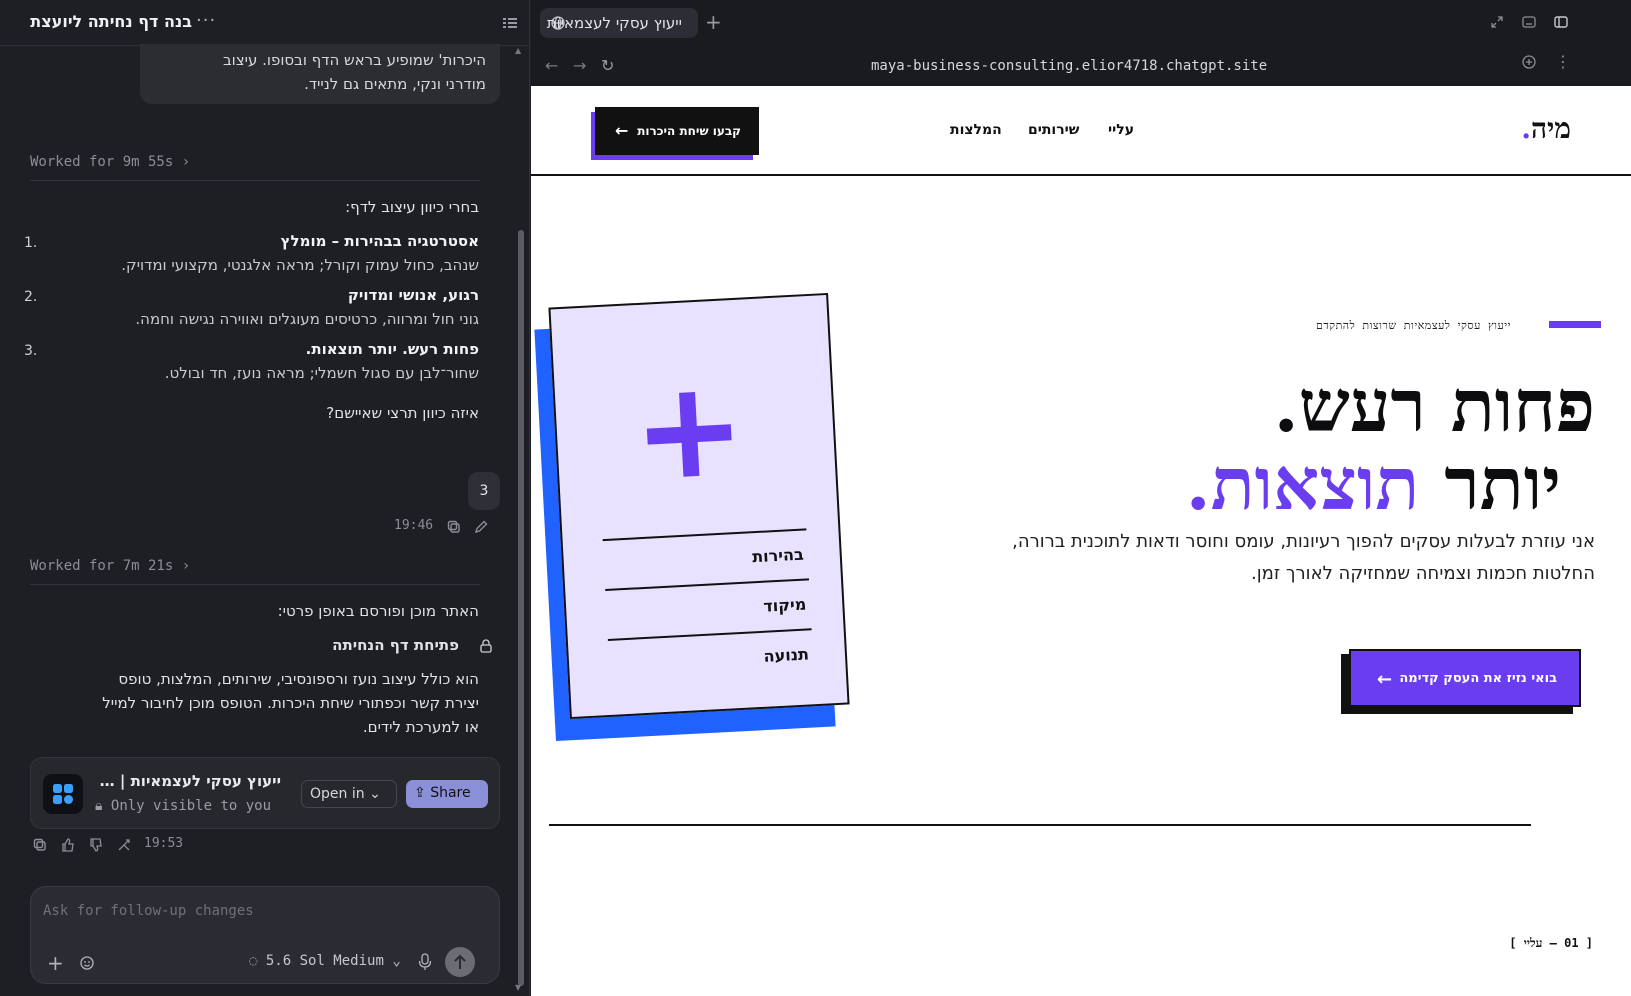 Image resolution: width=1631 pixels, height=996 pixels. What do you see at coordinates (1081, 23) in the screenshot?
I see `tab-strip: ייעוץ עסקי לעצמאיות +` at bounding box center [1081, 23].